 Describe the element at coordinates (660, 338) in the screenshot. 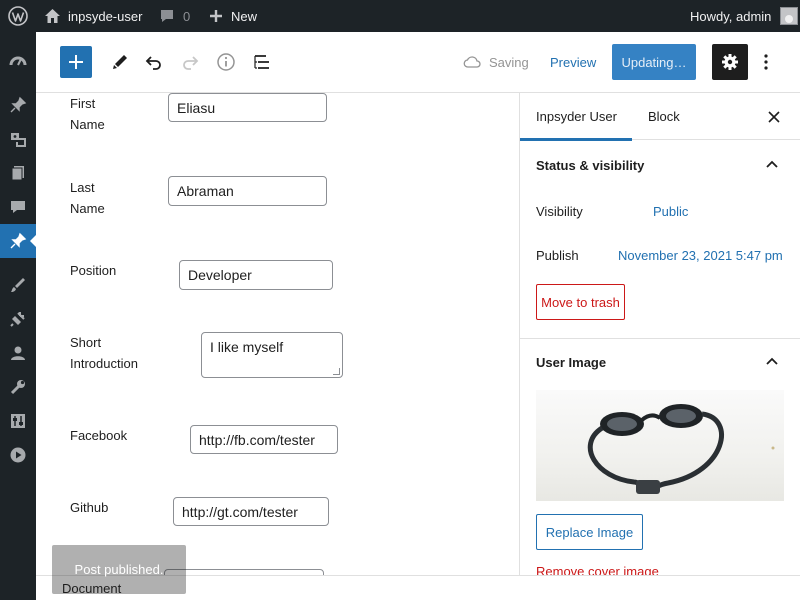

I see `panel-divider` at that location.